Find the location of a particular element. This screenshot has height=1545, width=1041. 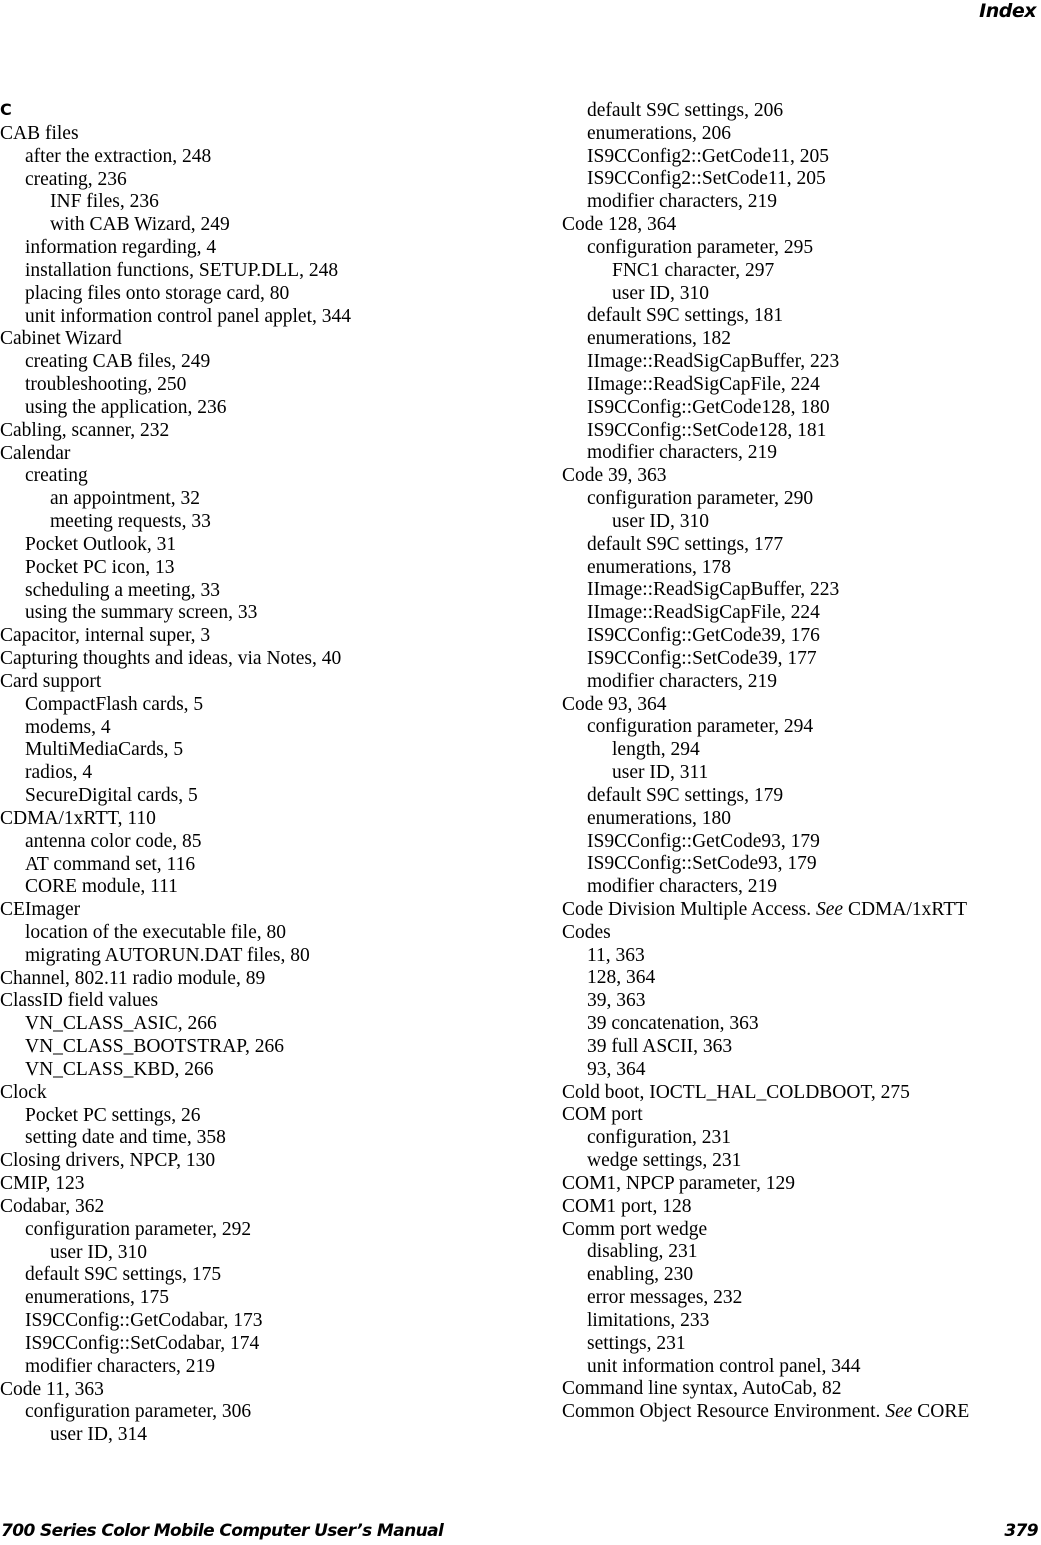

entry-text: Command line syntax, AutoCab, 82 is located at coordinates (702, 1389).